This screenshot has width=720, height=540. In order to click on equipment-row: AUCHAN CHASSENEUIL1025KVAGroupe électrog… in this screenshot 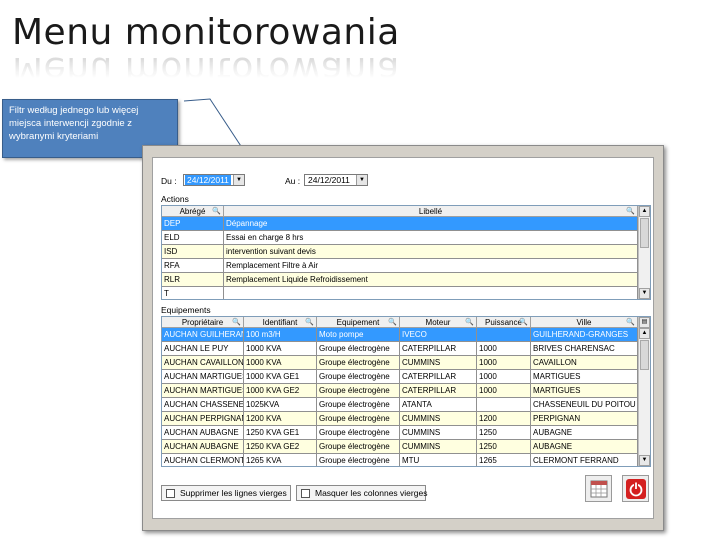, I will do `click(400, 405)`.